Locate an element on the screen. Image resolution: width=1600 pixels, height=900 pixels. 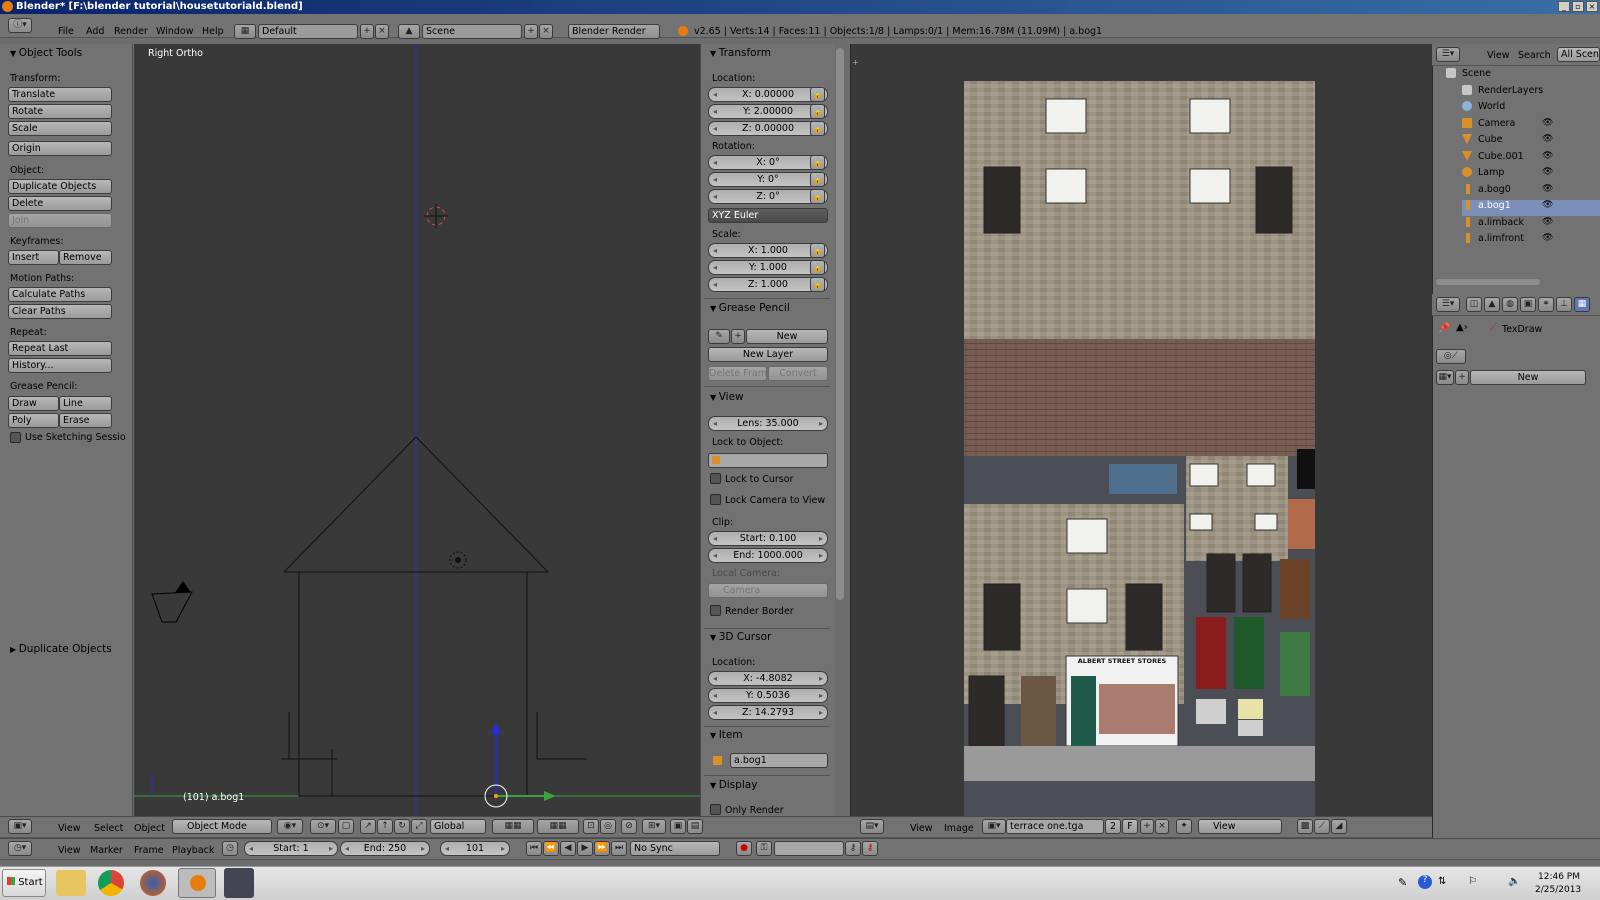
outliner-item-lamp: Lamp is located at coordinates (1491, 172).